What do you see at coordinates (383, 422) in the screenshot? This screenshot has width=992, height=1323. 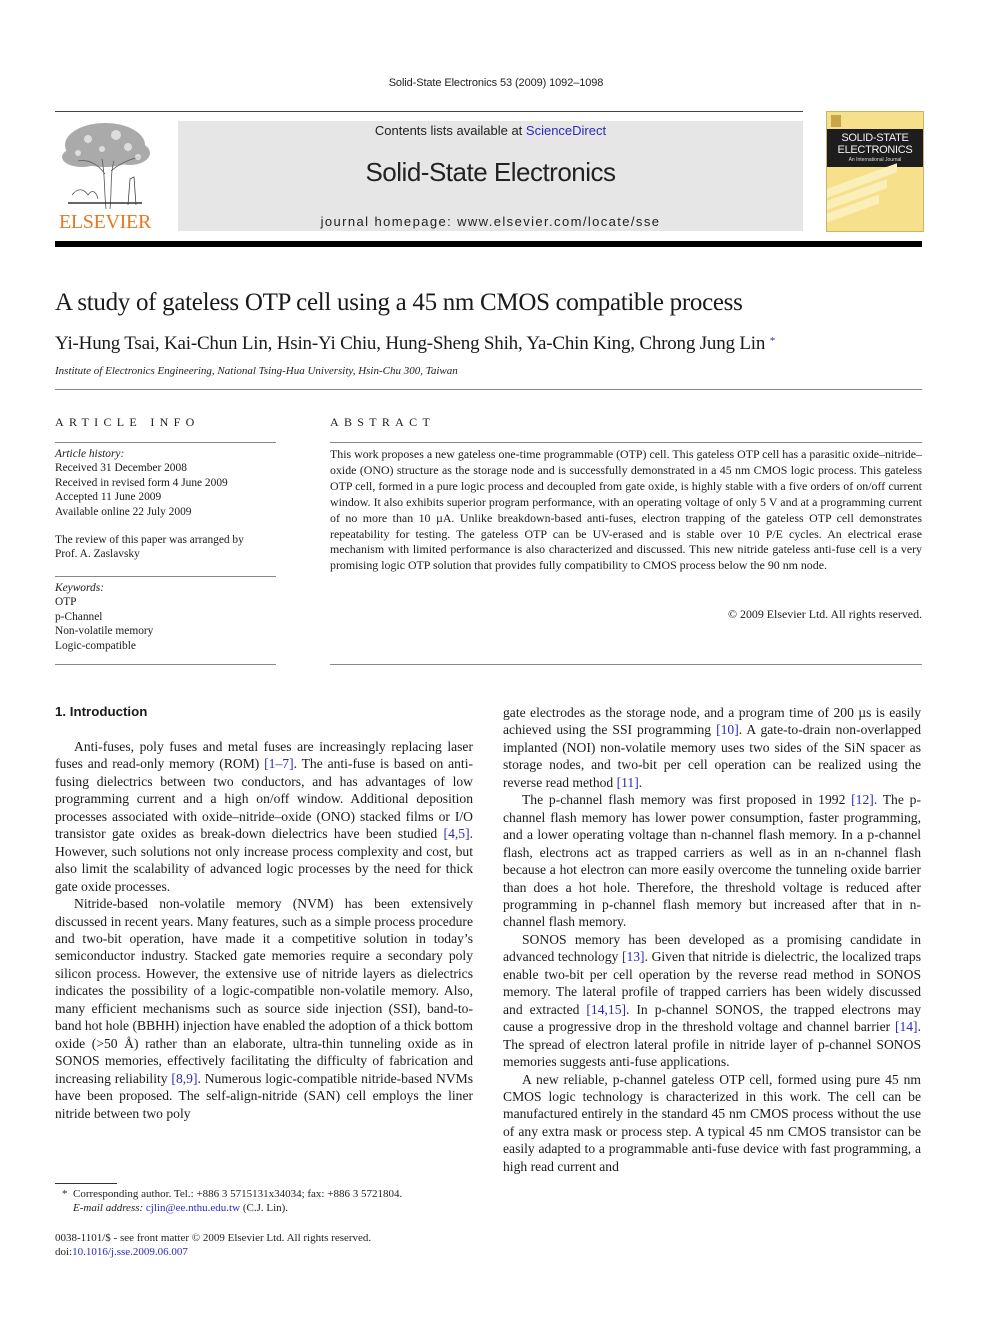 I see `abstract-heading: ABSTRACT` at bounding box center [383, 422].